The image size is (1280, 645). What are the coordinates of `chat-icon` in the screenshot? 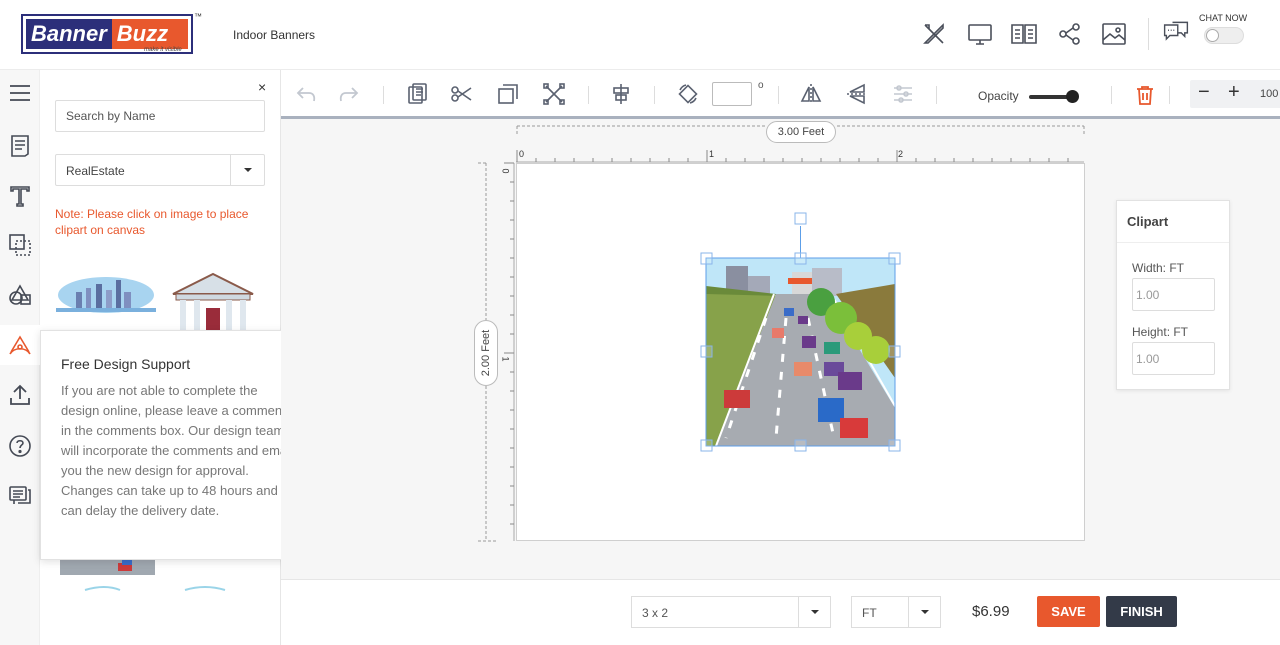 It's located at (1178, 34).